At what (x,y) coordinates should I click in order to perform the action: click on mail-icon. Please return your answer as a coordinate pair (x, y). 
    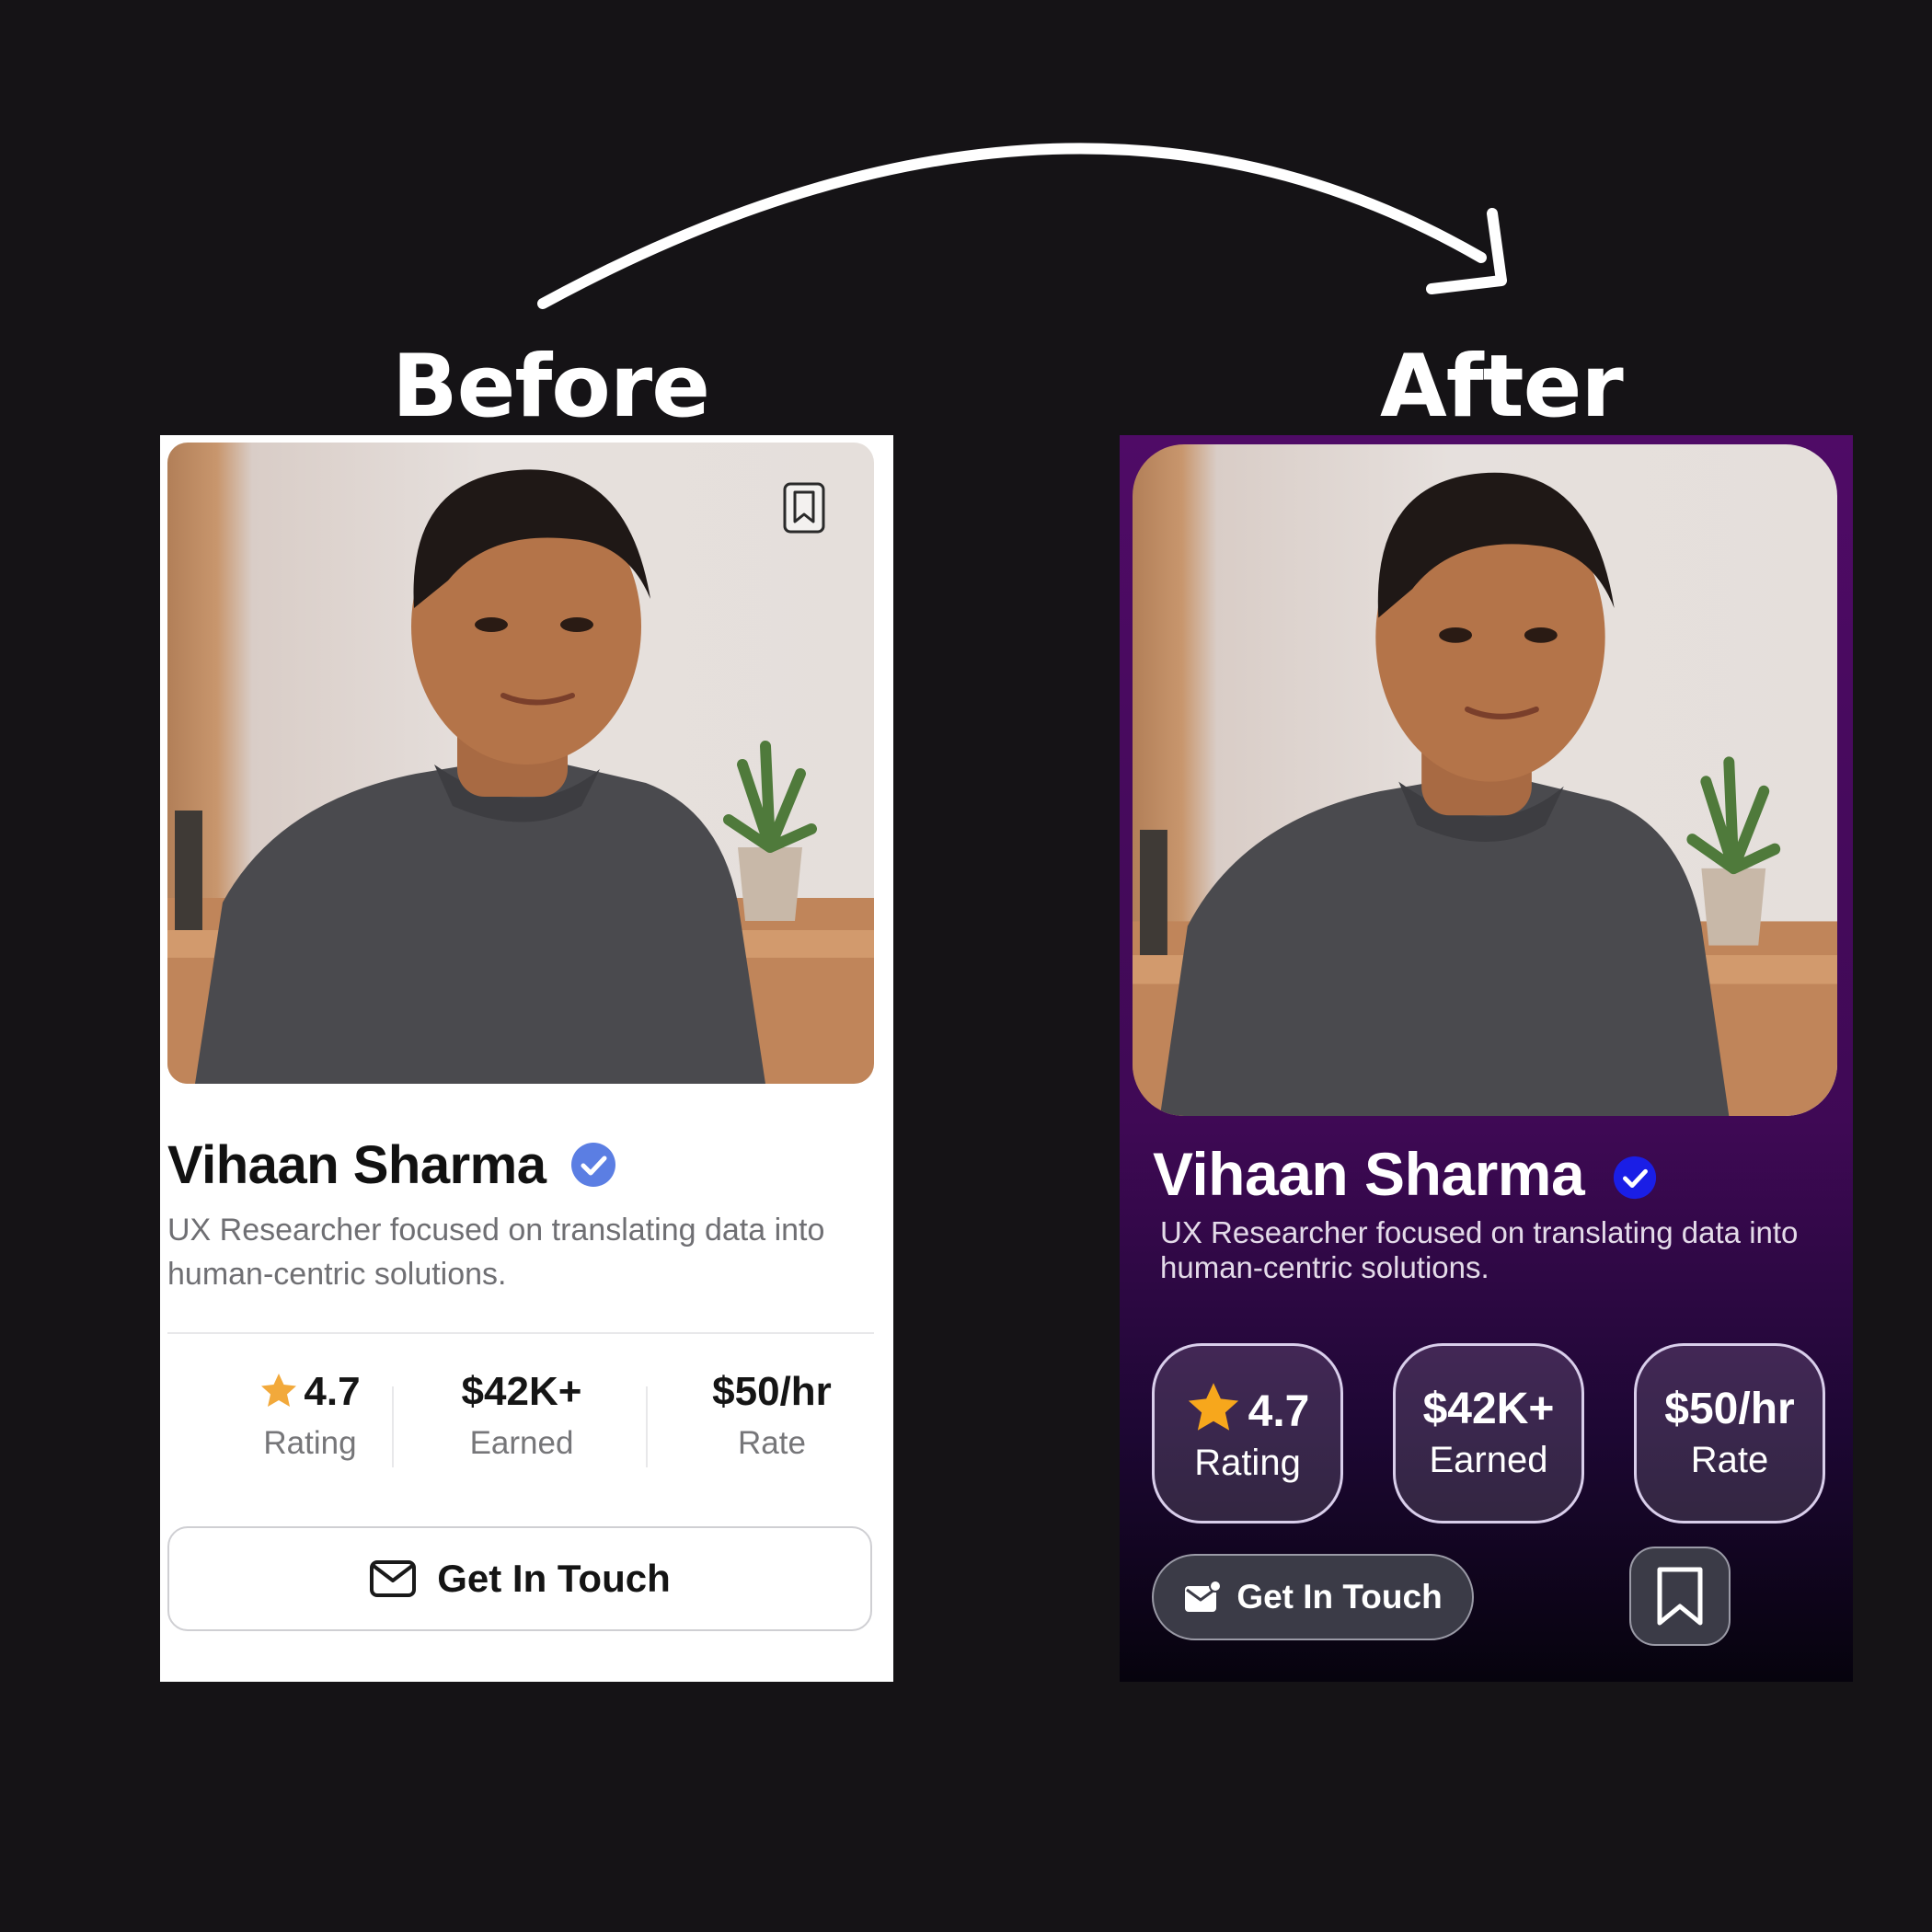
    Looking at the image, I should click on (393, 1578).